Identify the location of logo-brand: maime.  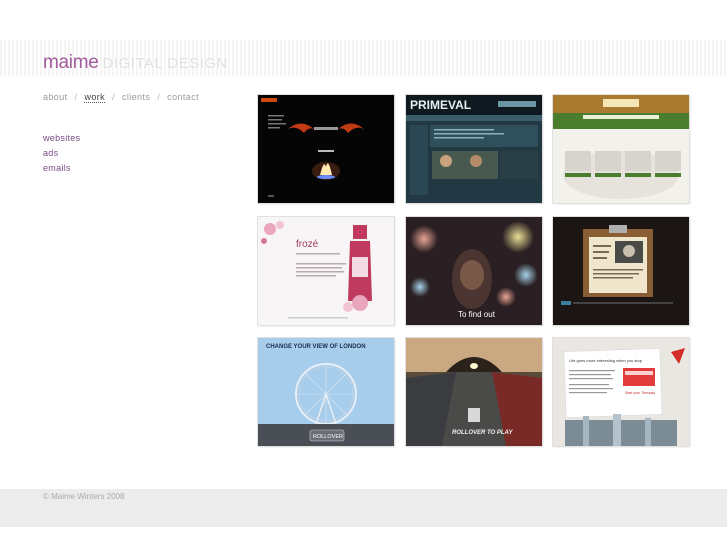
(71, 62).